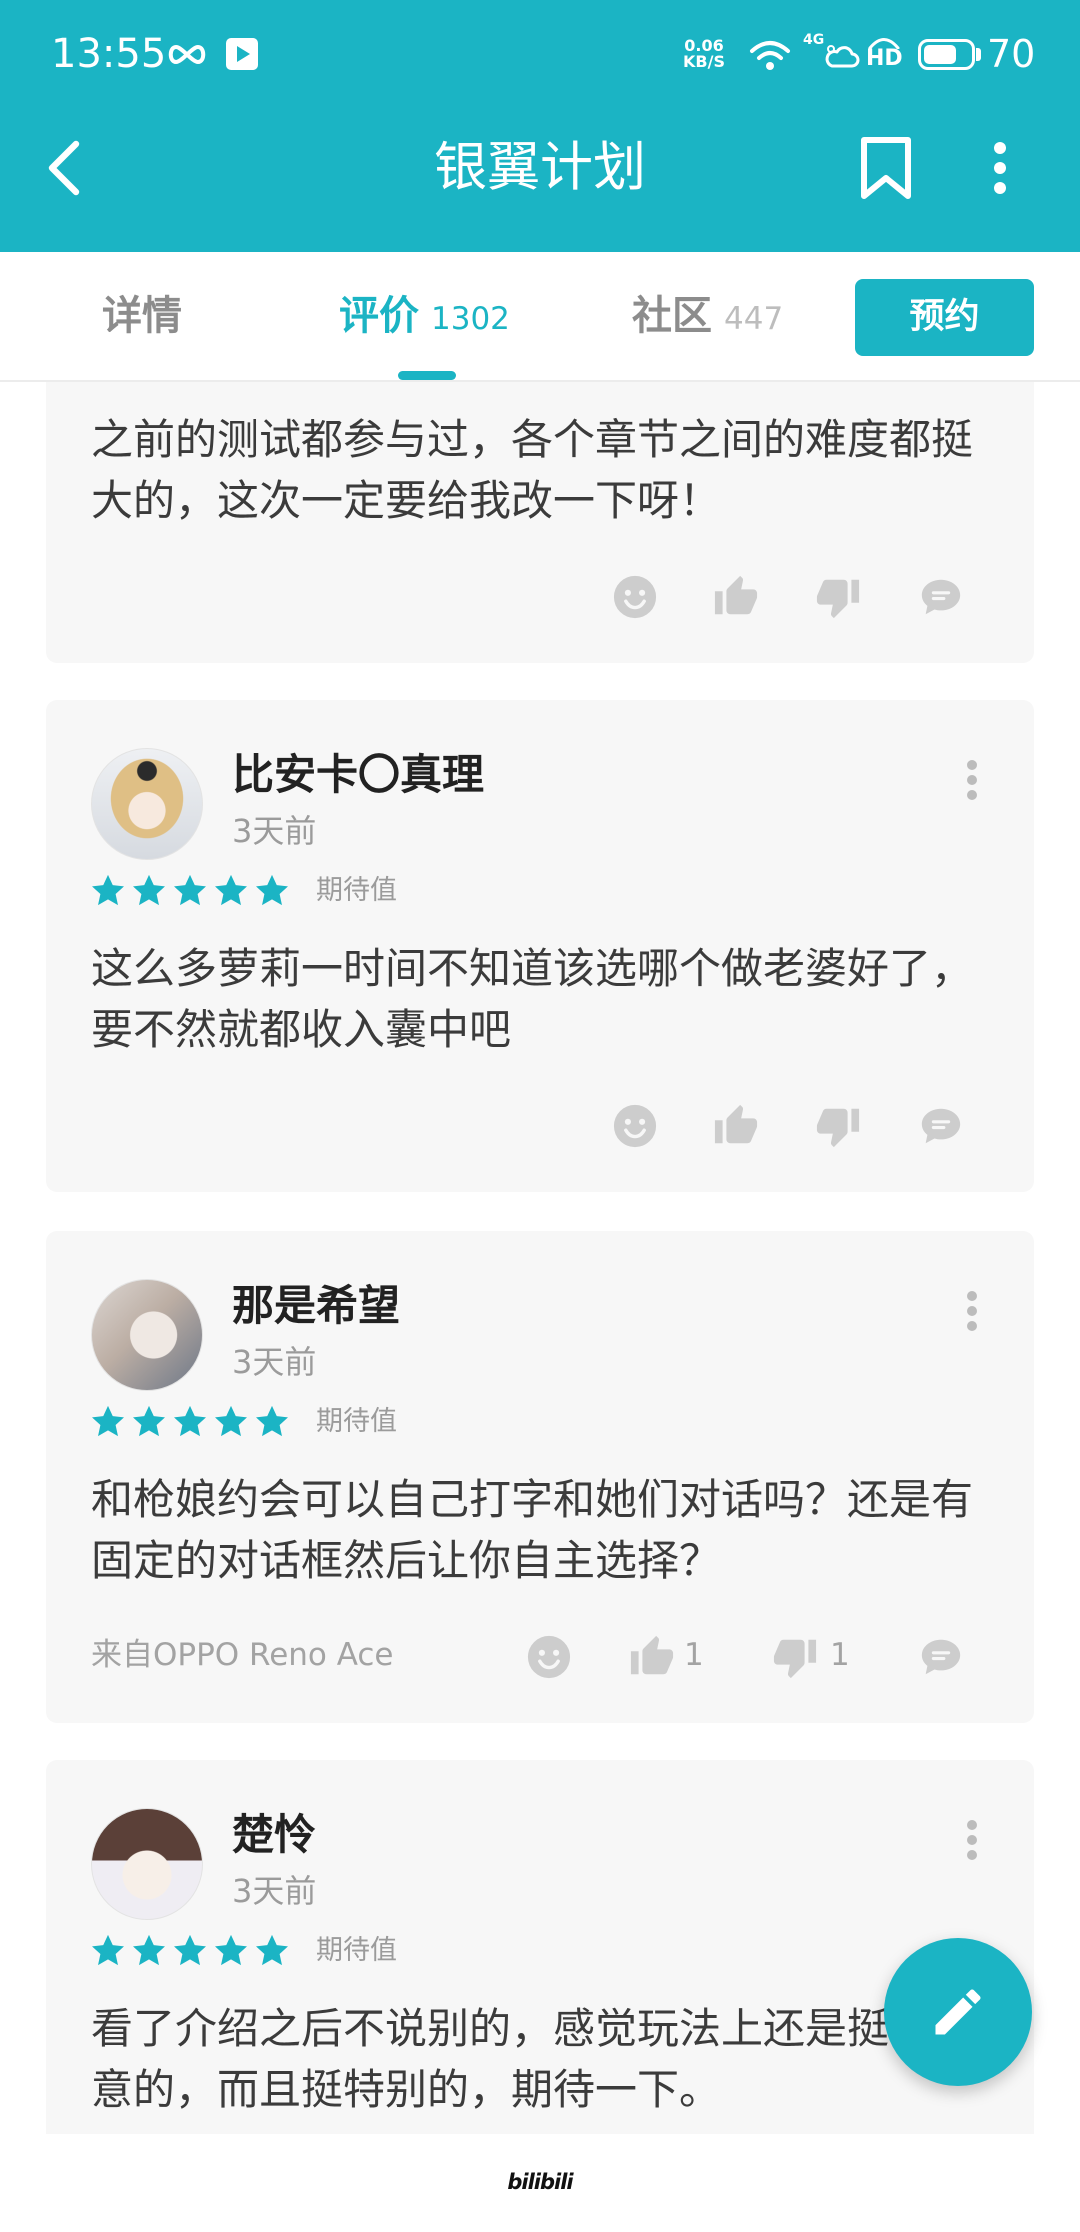 The height and width of the screenshot is (2232, 1080). I want to click on battery-nub, so click(978, 54).